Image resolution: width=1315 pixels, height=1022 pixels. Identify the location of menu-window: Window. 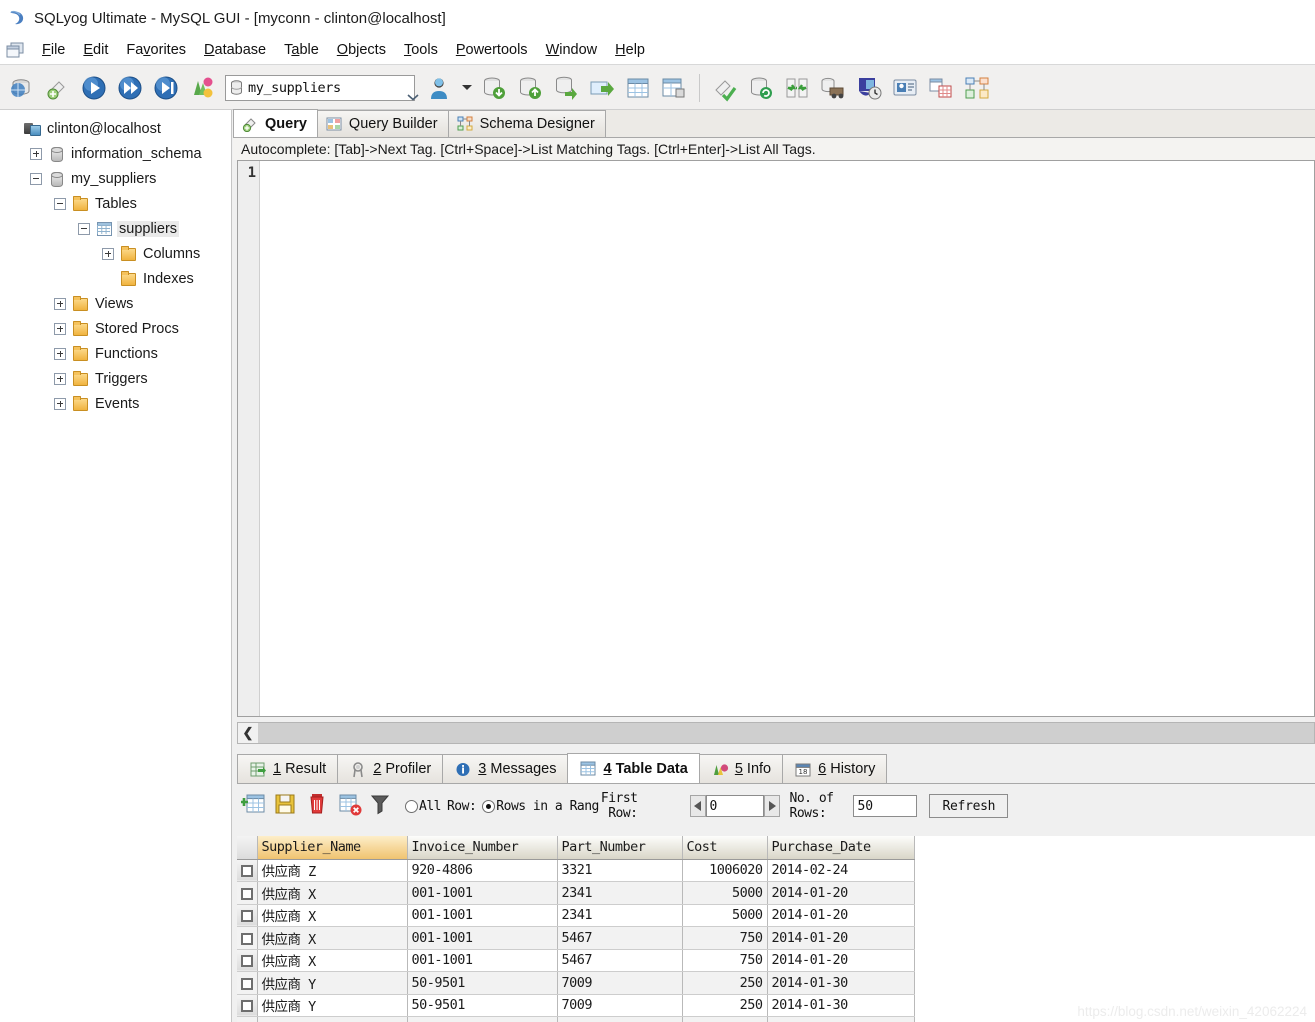
(572, 50).